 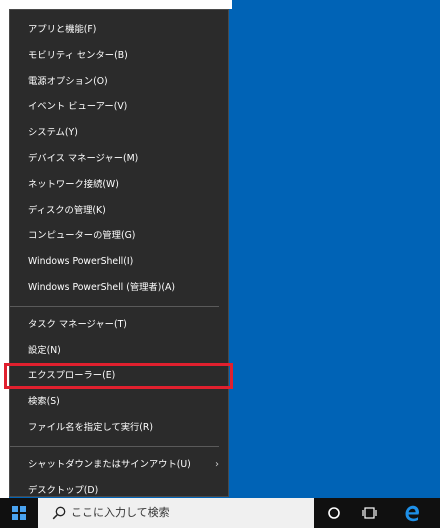 I want to click on cortana-button, so click(x=334, y=513).